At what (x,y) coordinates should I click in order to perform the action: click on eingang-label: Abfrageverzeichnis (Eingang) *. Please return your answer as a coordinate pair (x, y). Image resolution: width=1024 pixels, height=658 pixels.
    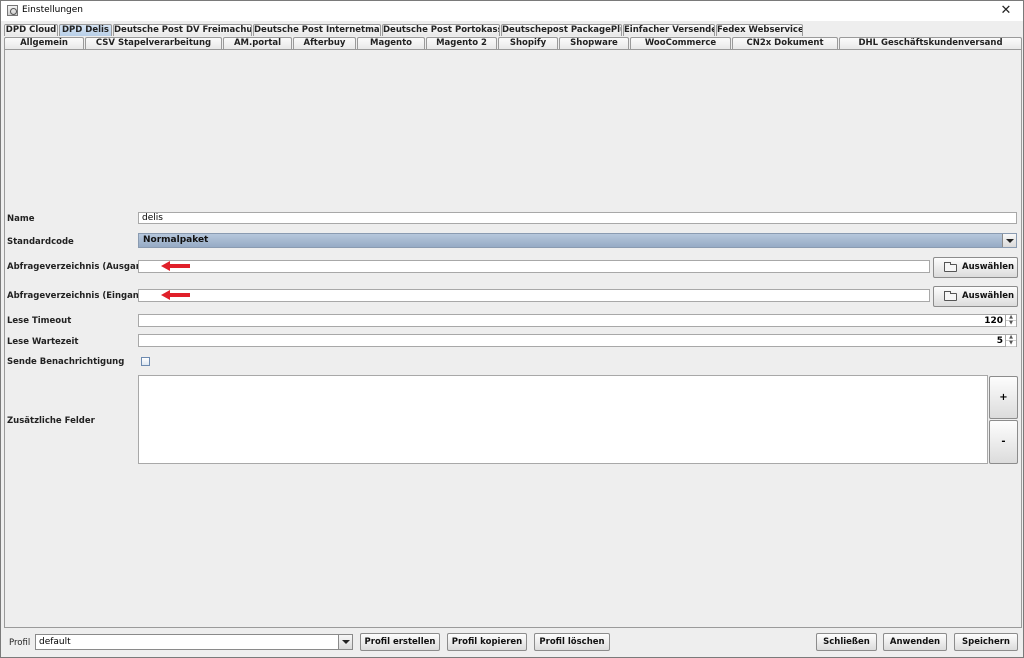
    Looking at the image, I should click on (82, 296).